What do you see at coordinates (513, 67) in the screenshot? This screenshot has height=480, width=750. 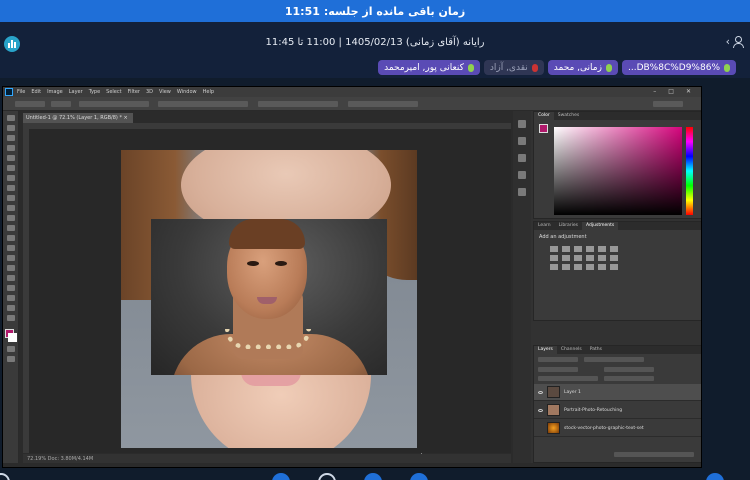 I see `participant-chip: نقدی, آزاد` at bounding box center [513, 67].